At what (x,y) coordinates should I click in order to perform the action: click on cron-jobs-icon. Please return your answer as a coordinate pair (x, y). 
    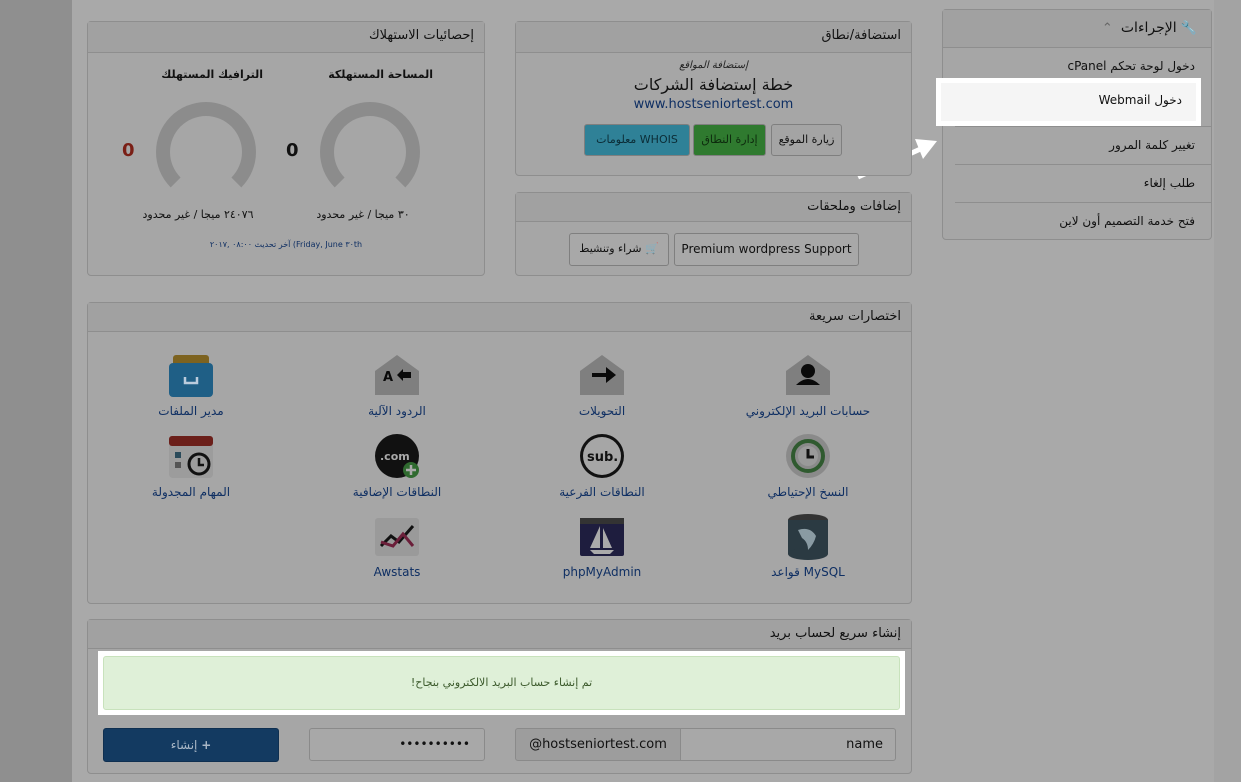
    Looking at the image, I should click on (191, 456).